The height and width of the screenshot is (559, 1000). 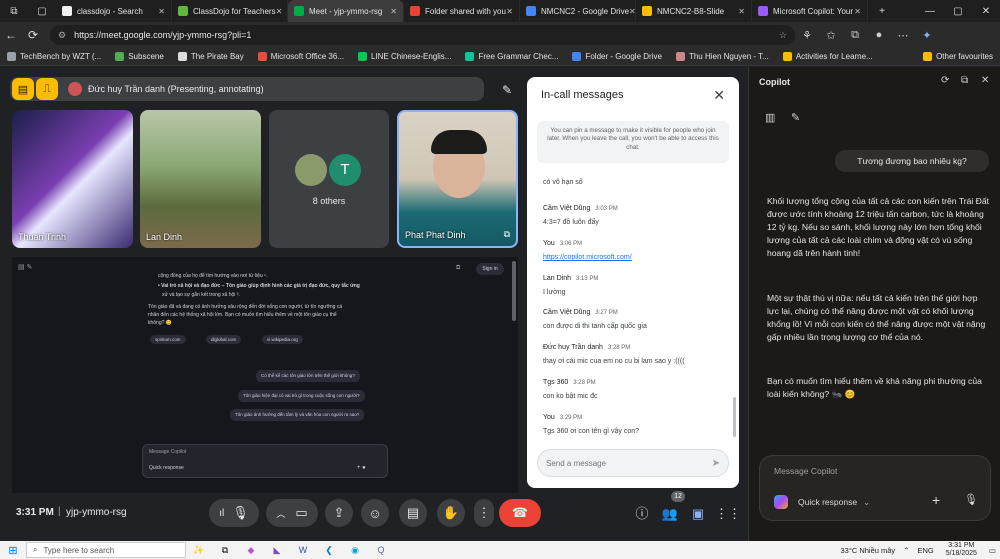 What do you see at coordinates (903, 35) in the screenshot?
I see `more-menu-icon: ⋯` at bounding box center [903, 35].